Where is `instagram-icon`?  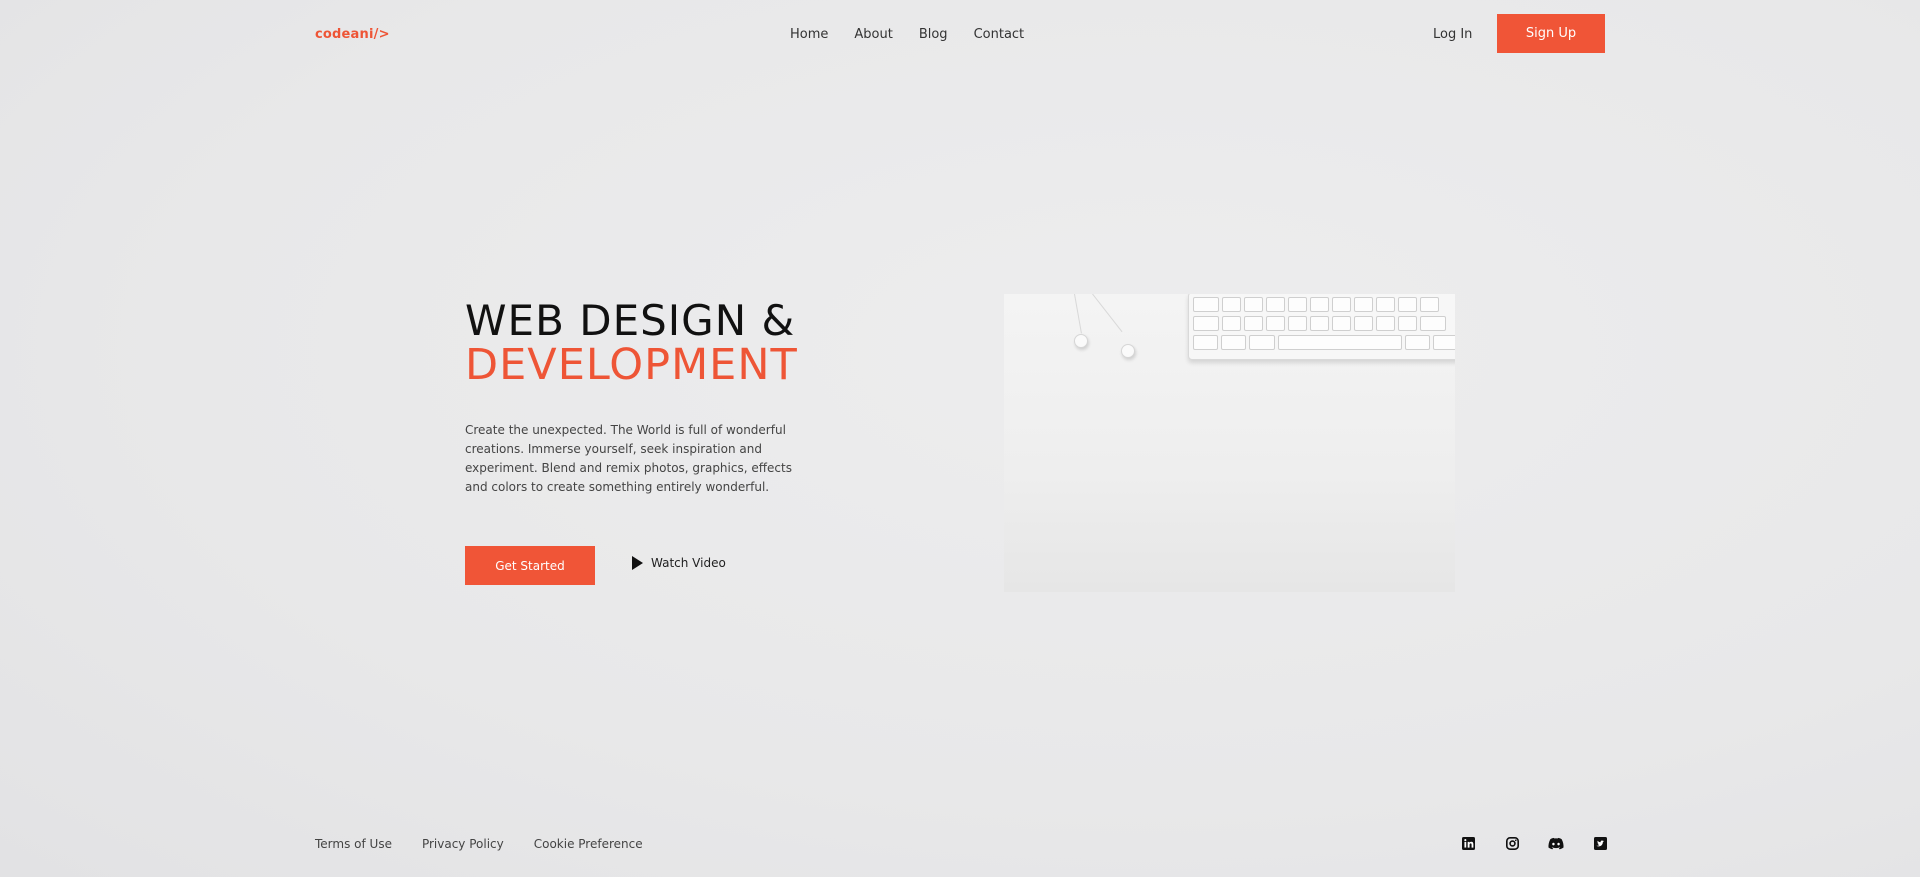
instagram-icon is located at coordinates (1512, 843).